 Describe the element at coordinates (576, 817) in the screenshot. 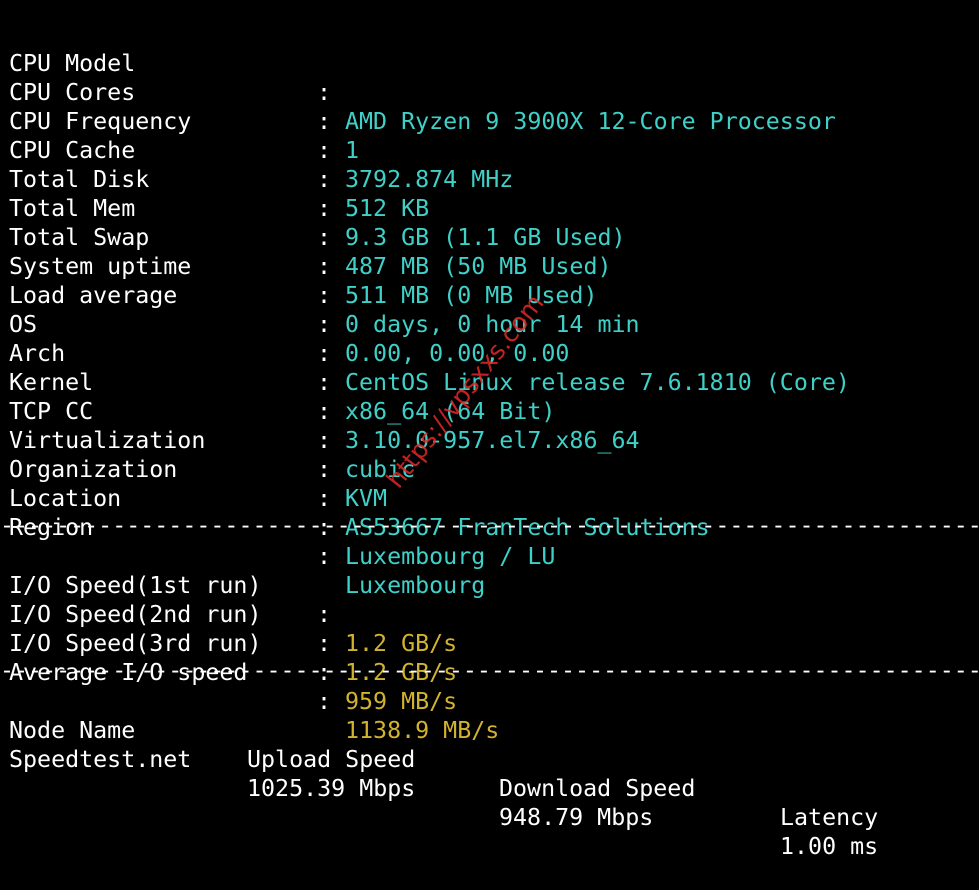

I see `download-speed: 948.79 Mbps` at that location.